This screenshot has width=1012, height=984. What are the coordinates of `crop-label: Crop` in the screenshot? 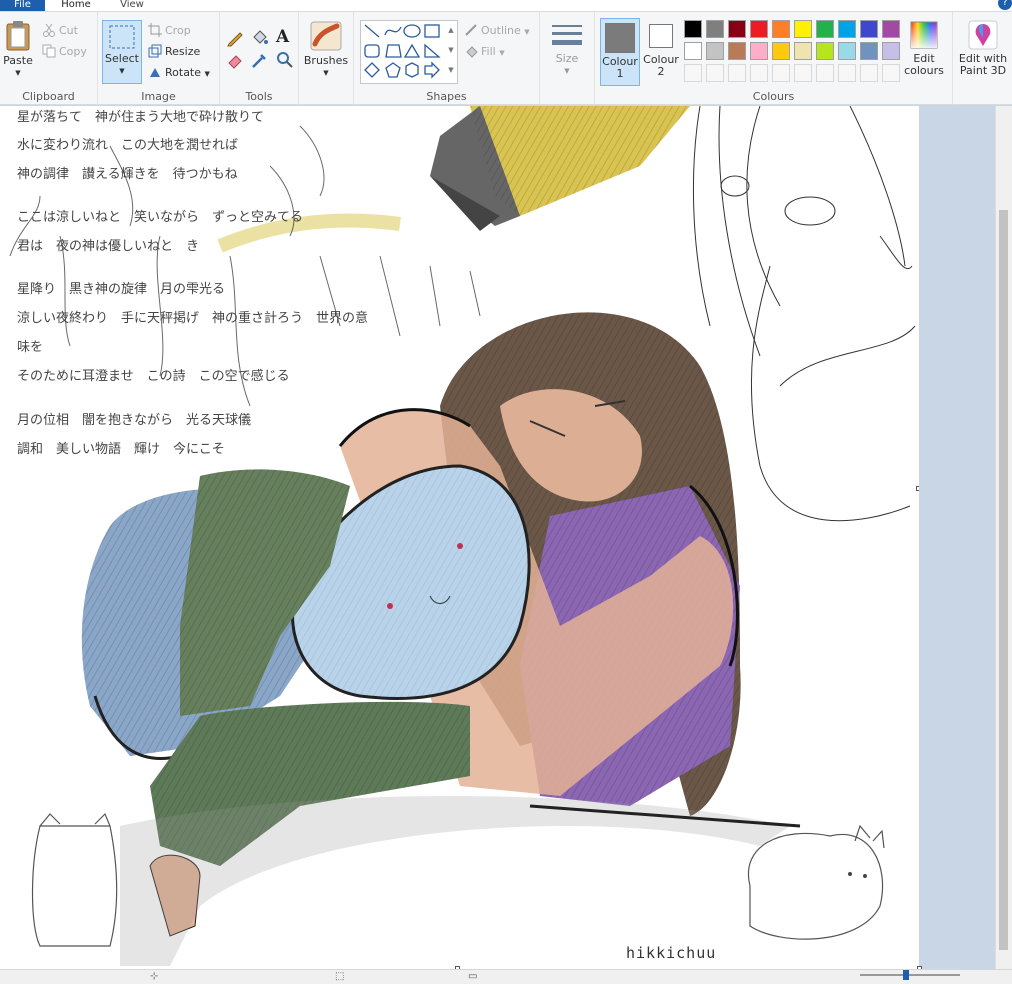 It's located at (178, 30).